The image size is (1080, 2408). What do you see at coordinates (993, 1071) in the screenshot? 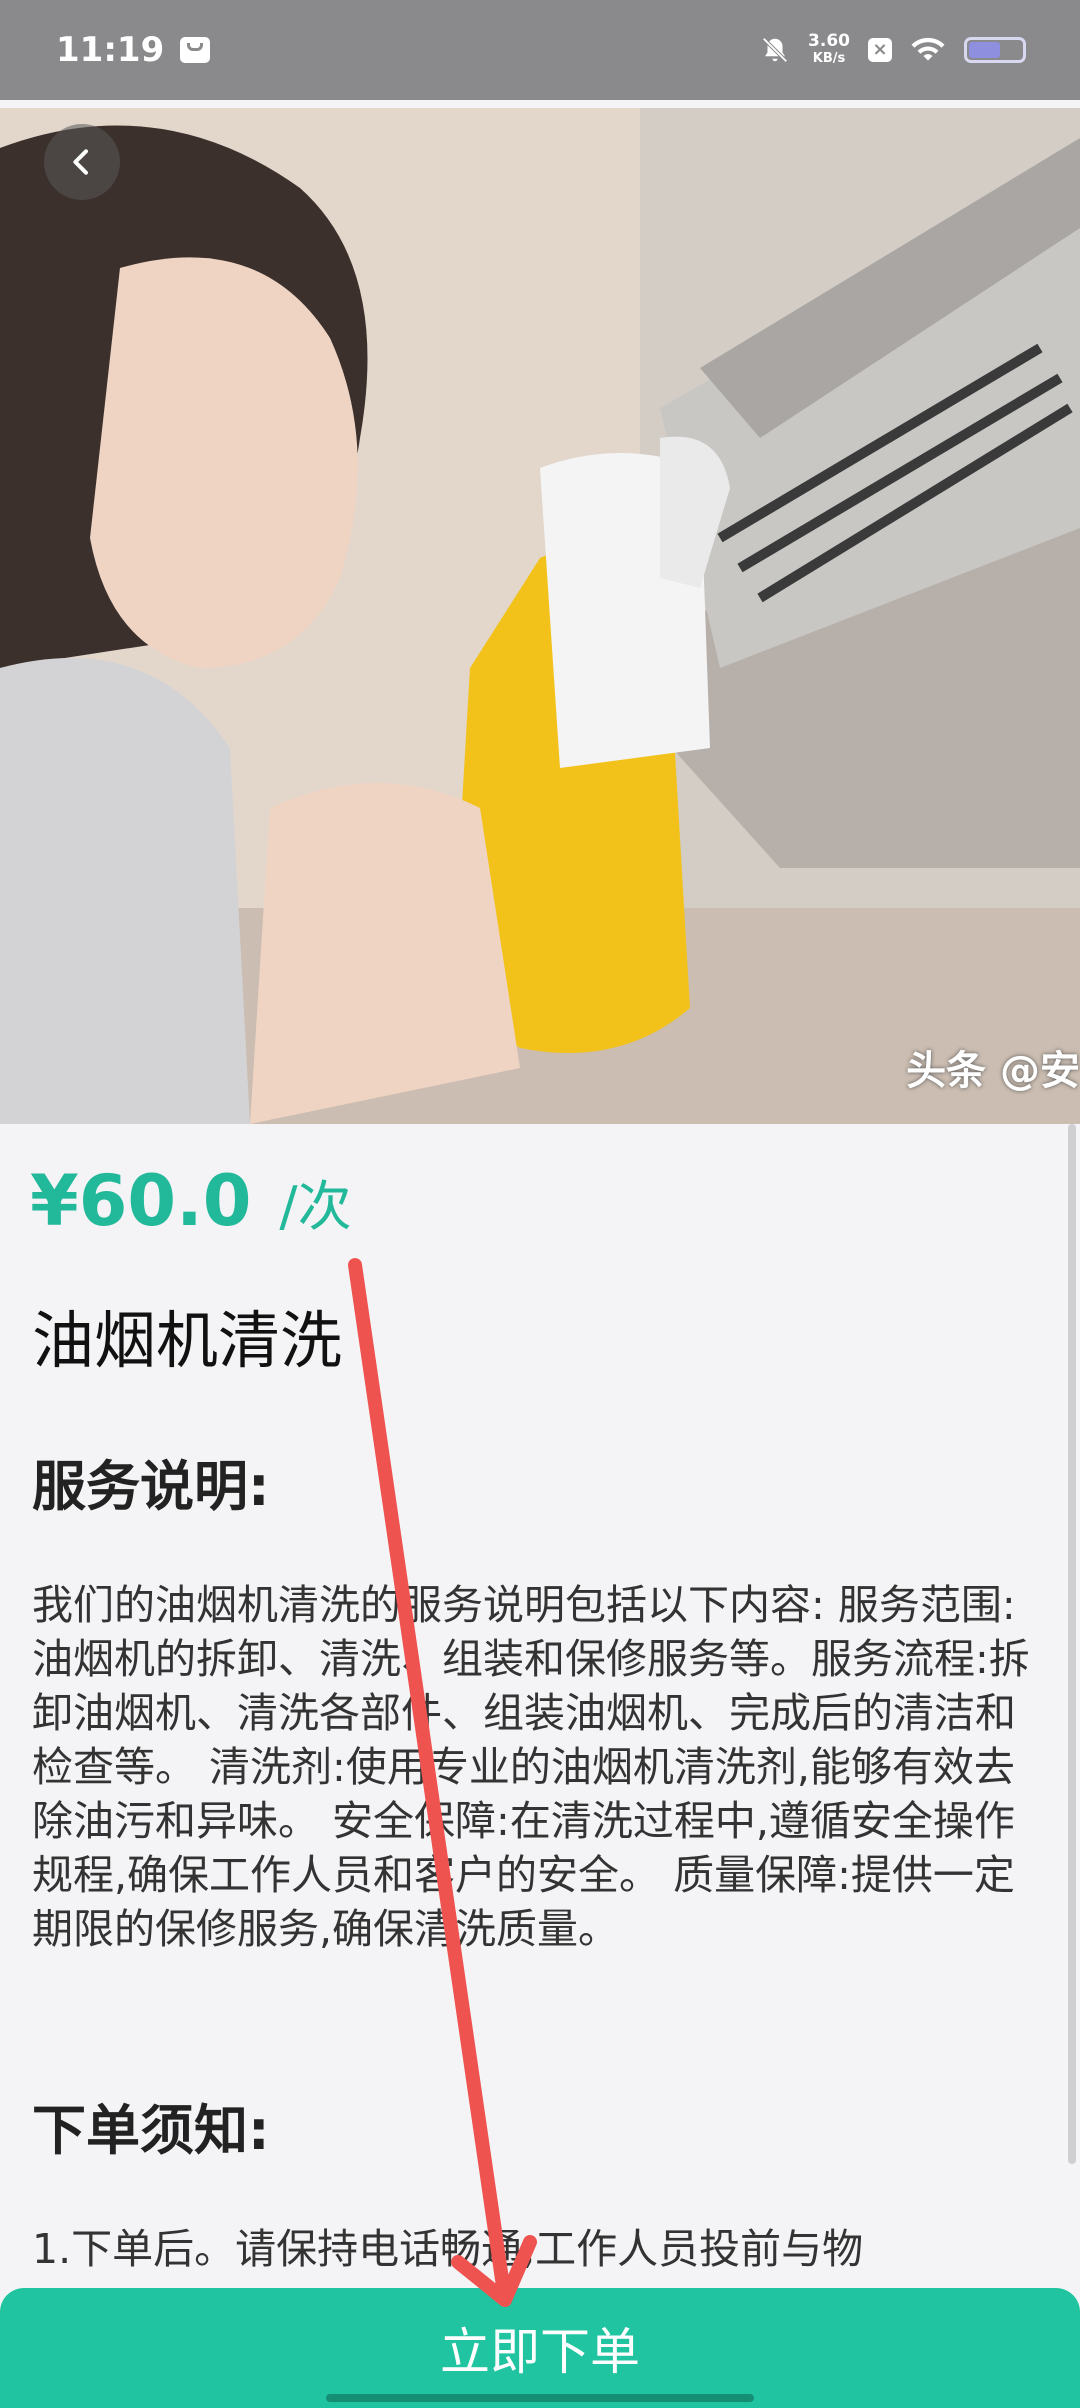
I see `image-watermark: 头条 @安` at bounding box center [993, 1071].